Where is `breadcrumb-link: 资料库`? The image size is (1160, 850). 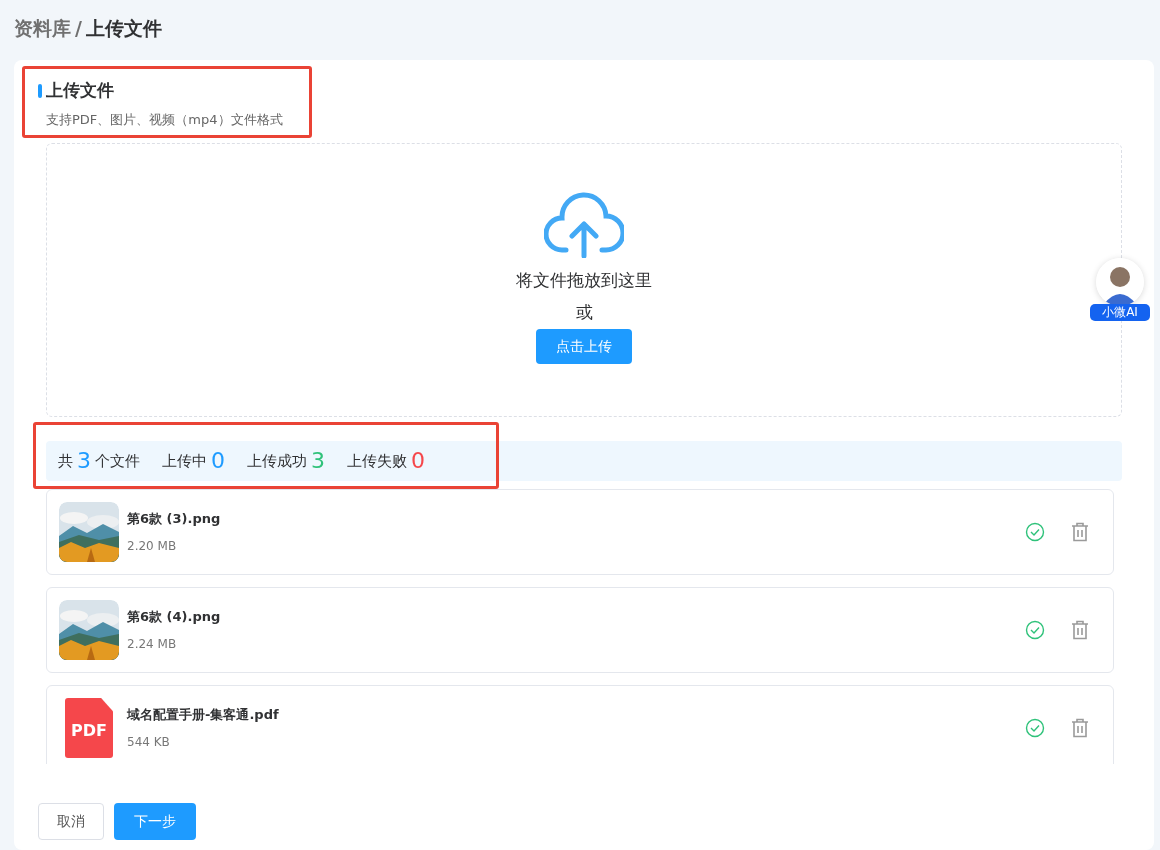 breadcrumb-link: 资料库 is located at coordinates (42, 28).